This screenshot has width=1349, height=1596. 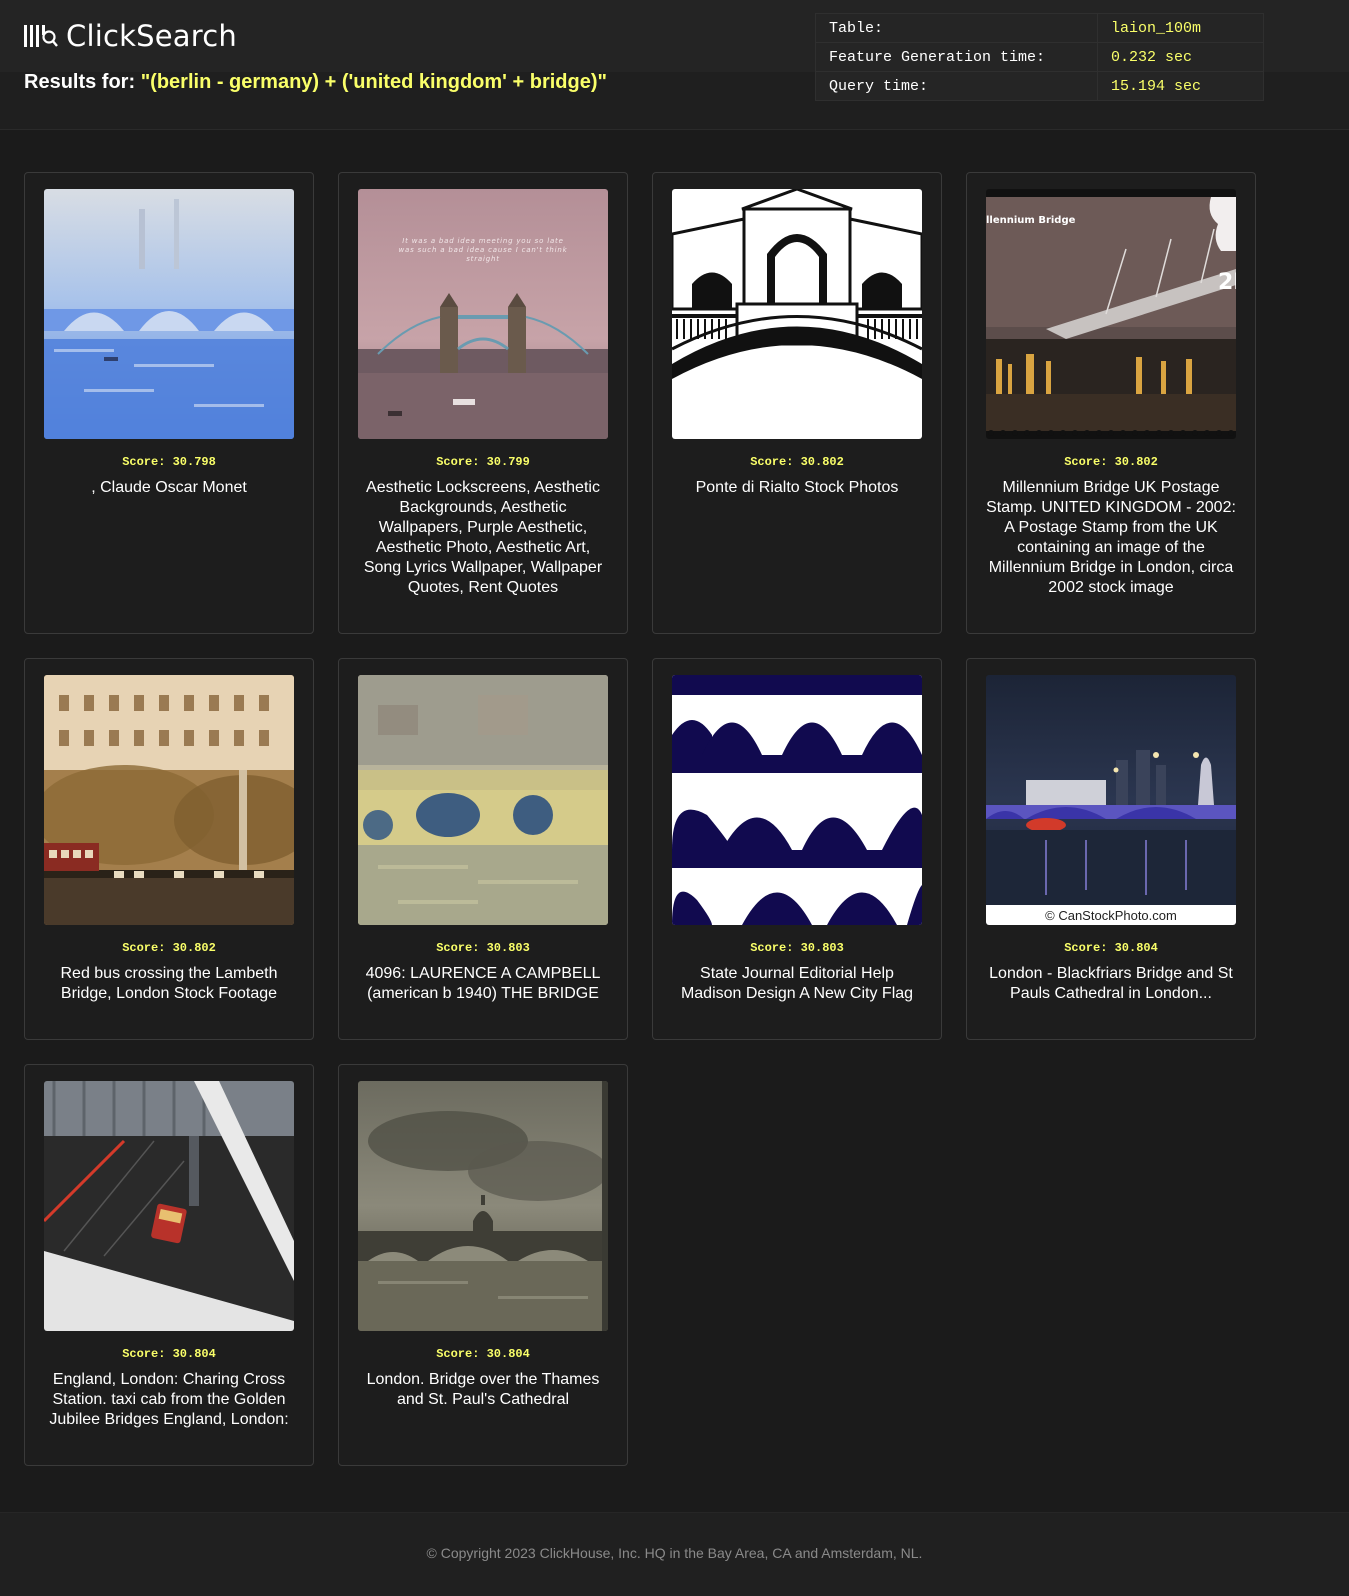 What do you see at coordinates (1180, 86) in the screenshot?
I see `stats-value: 15.194 sec` at bounding box center [1180, 86].